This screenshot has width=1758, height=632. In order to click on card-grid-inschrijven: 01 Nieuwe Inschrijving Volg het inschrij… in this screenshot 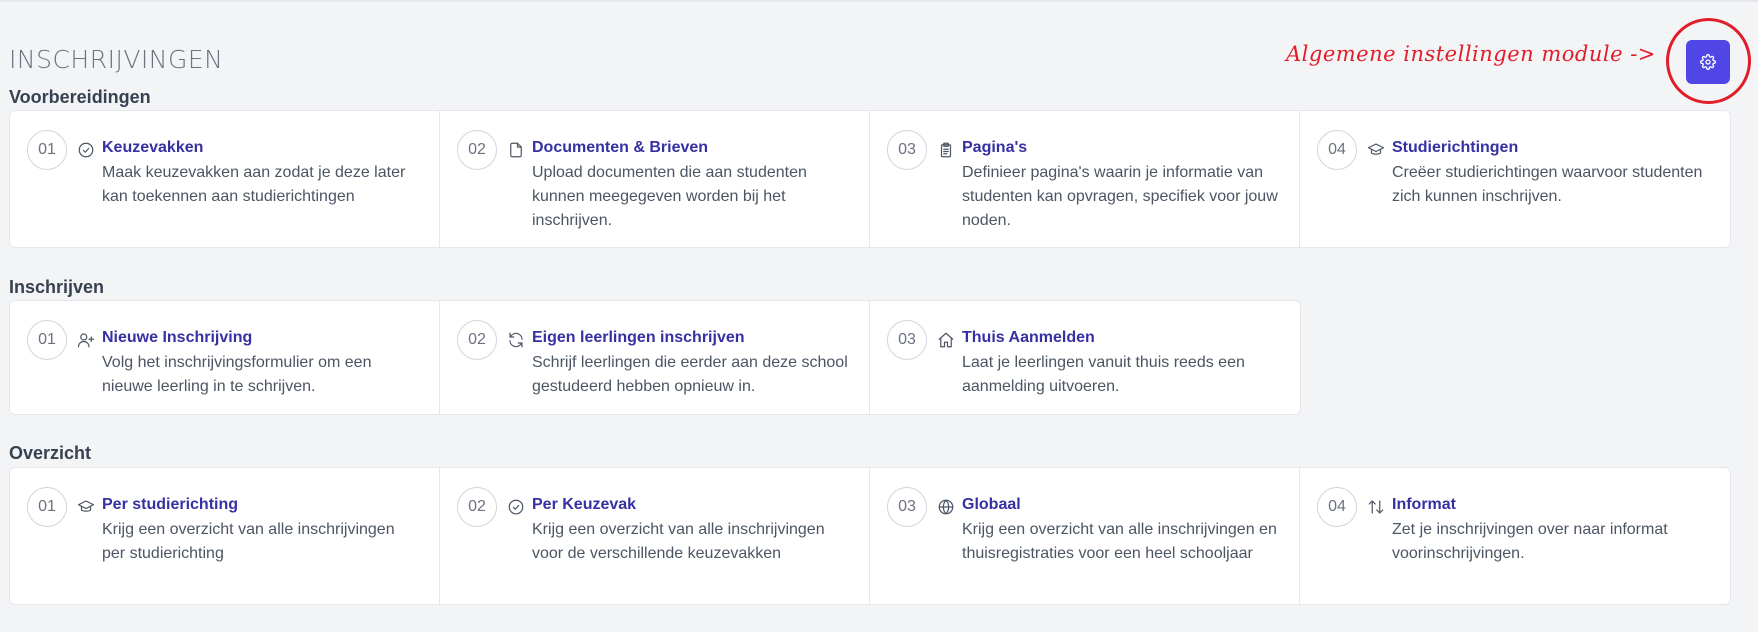, I will do `click(655, 357)`.